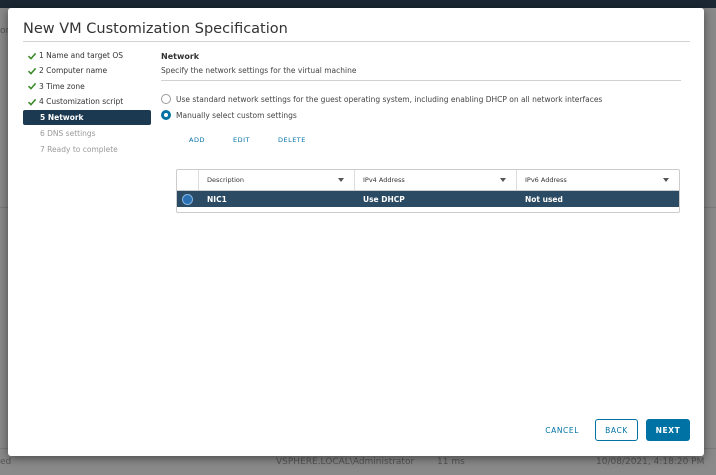 This screenshot has width=716, height=475. What do you see at coordinates (79, 149) in the screenshot?
I see `step-label: 7 Ready to complete` at bounding box center [79, 149].